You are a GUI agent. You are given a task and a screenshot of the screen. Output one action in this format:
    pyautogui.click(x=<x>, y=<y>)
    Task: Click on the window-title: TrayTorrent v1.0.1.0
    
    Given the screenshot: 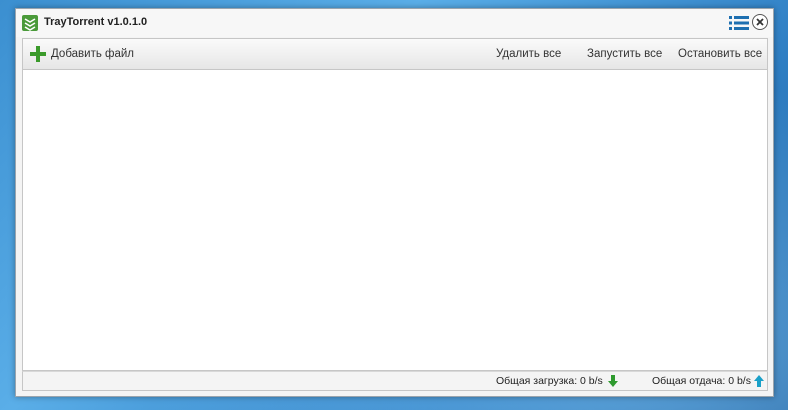 What is the action you would take?
    pyautogui.click(x=96, y=22)
    